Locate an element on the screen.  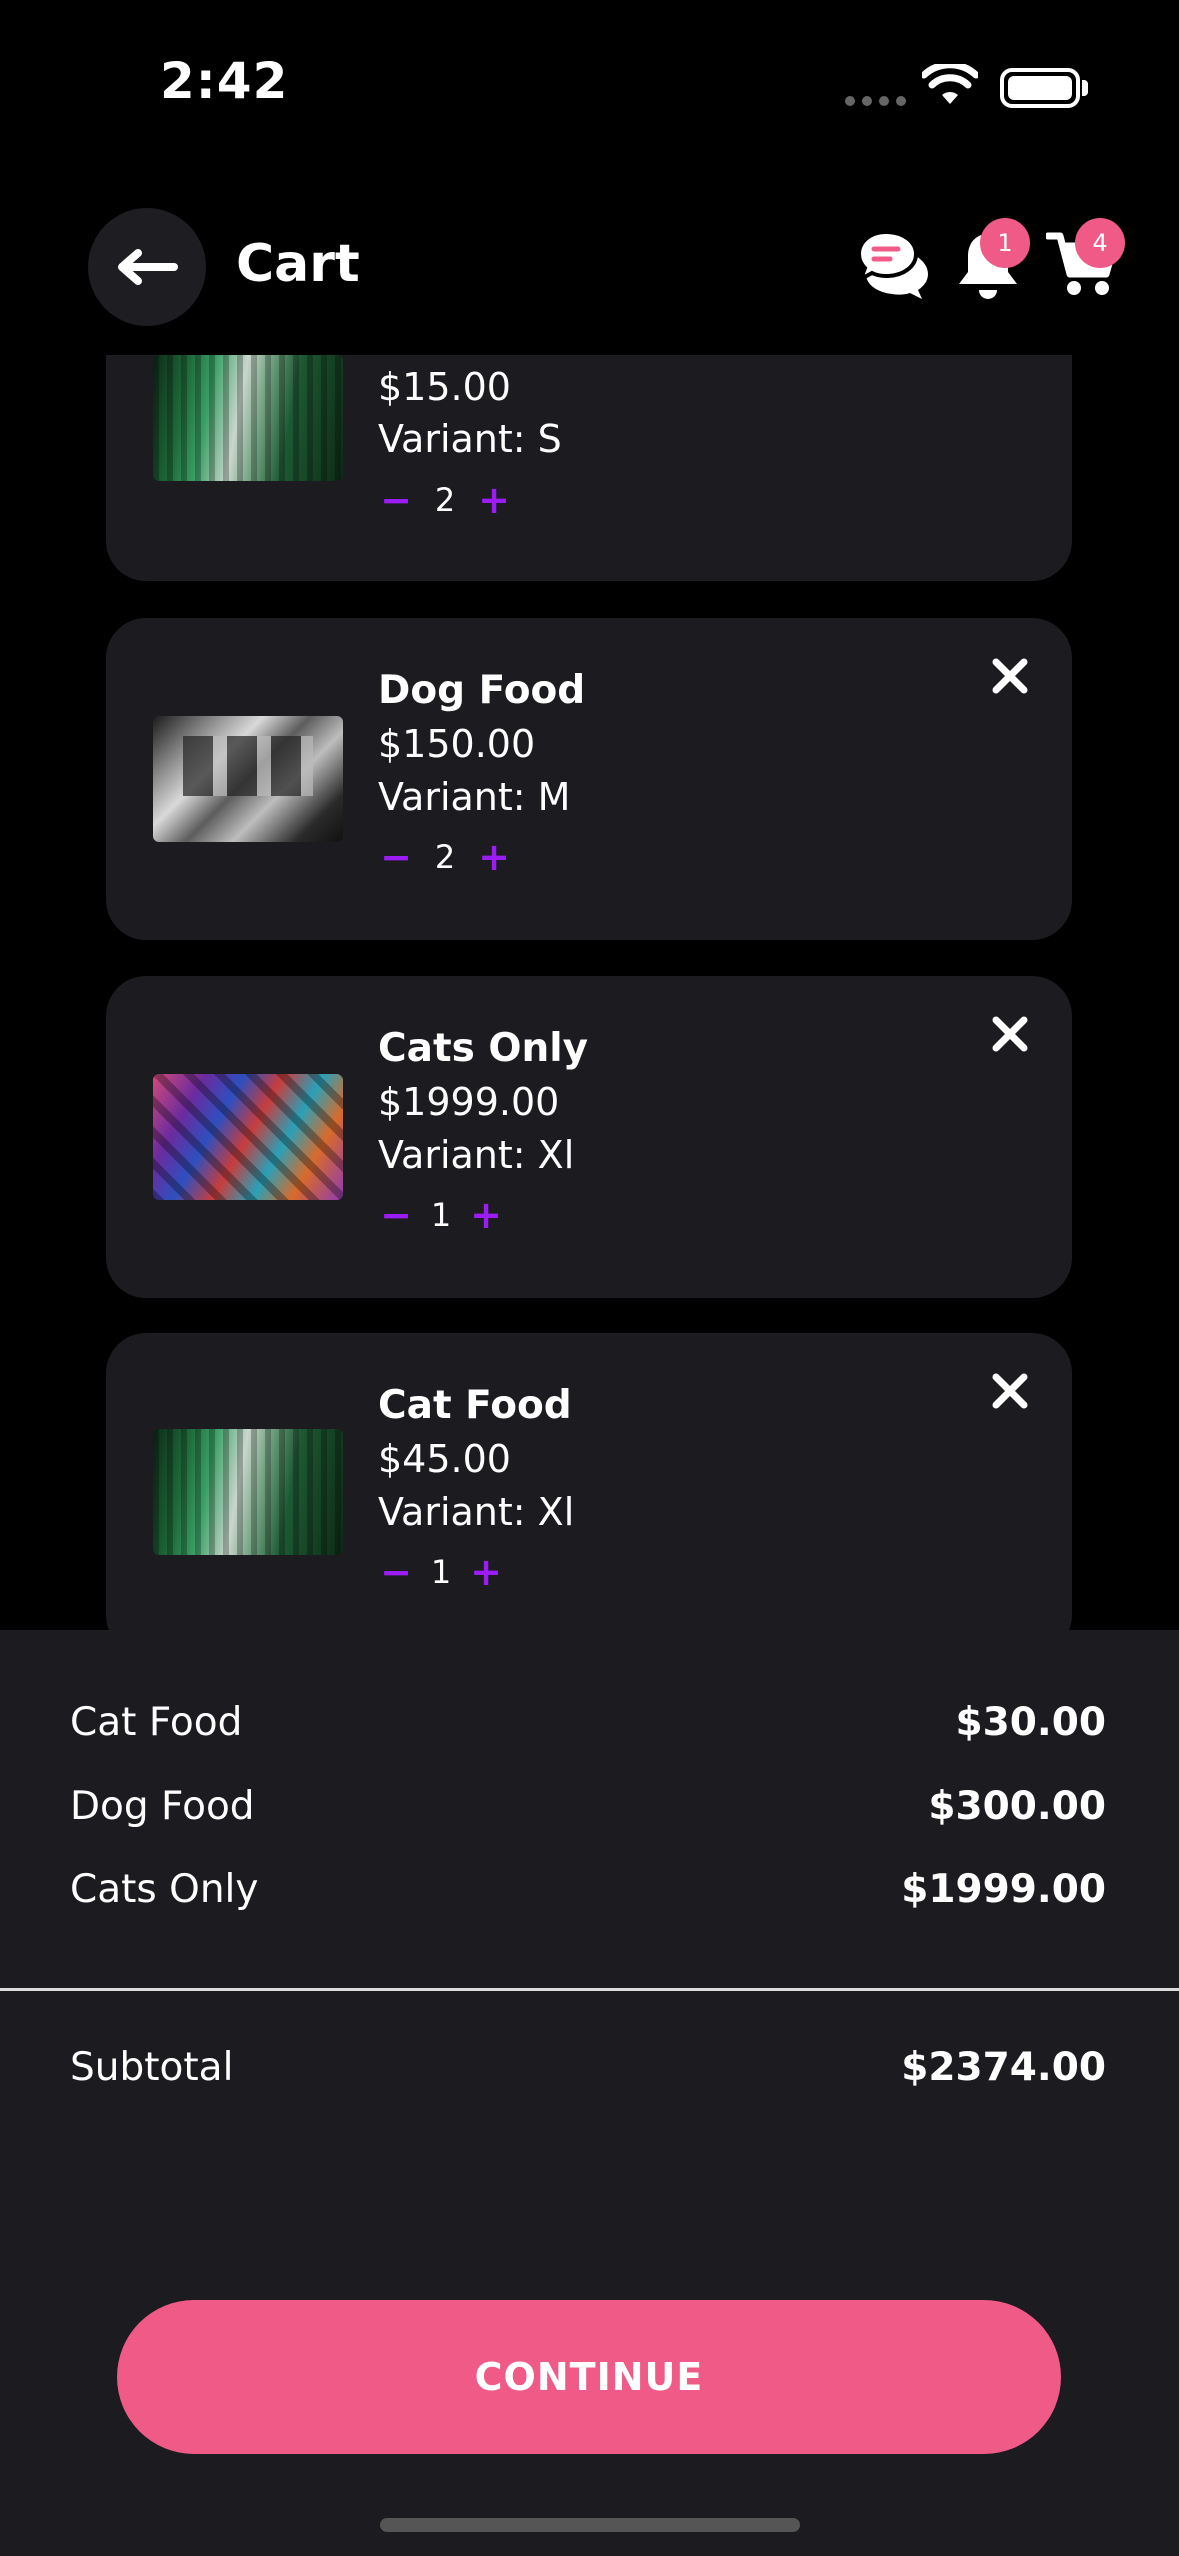
item-variant: Variant: M is located at coordinates (474, 797).